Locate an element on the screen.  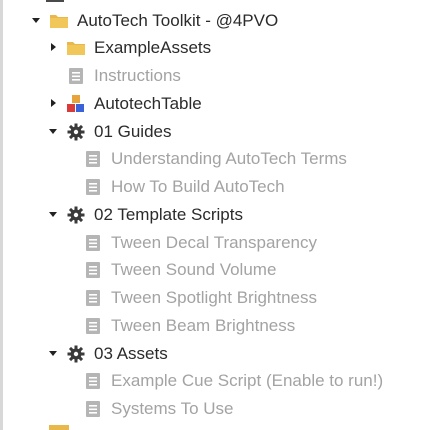
tree-item-label: Understanding AutoTech Terms is located at coordinates (229, 158).